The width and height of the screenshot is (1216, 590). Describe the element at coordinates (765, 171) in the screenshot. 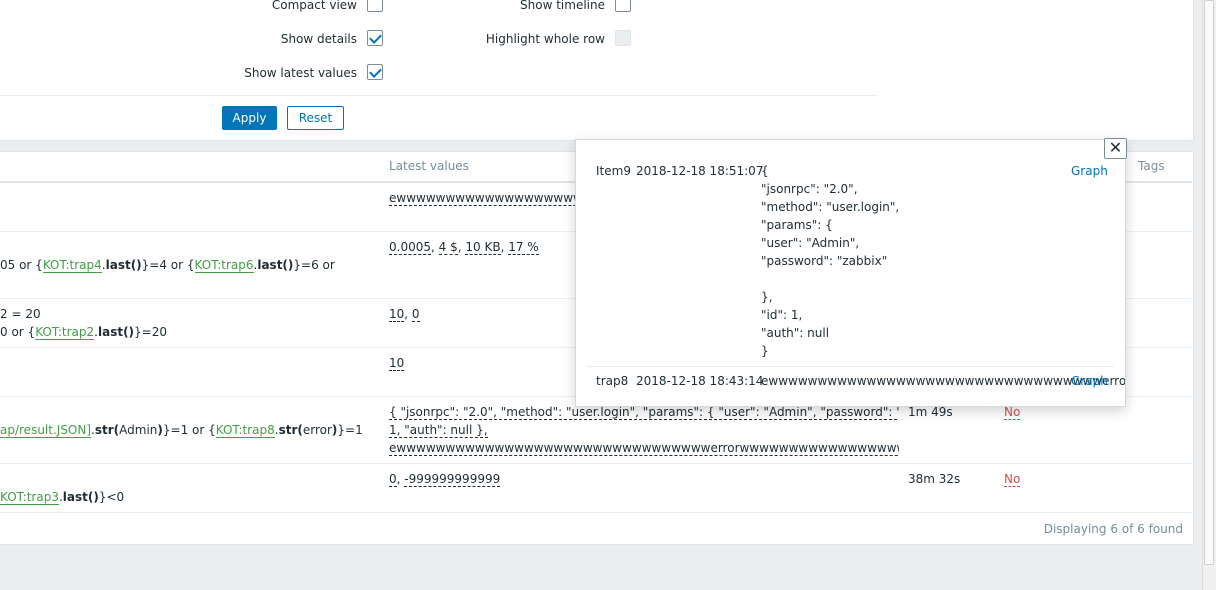

I see `value-line: {` at that location.